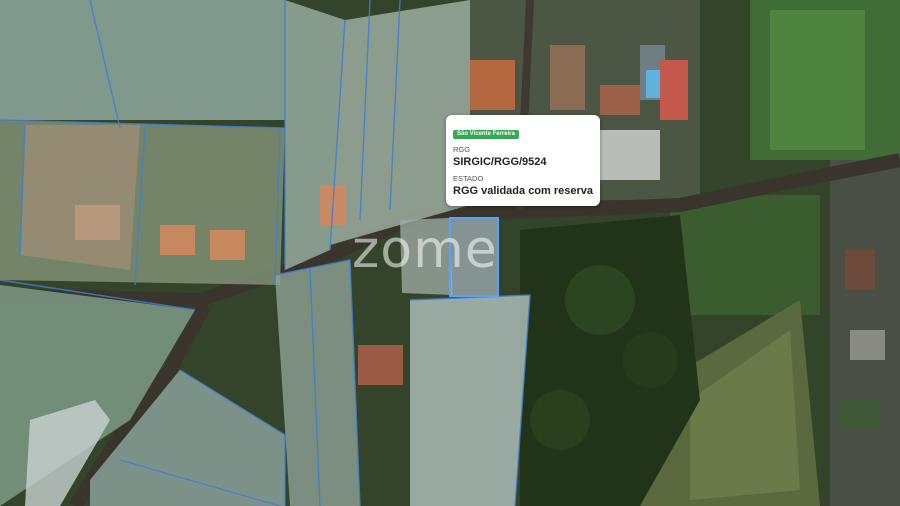  I want to click on selected-parcel, so click(474, 257).